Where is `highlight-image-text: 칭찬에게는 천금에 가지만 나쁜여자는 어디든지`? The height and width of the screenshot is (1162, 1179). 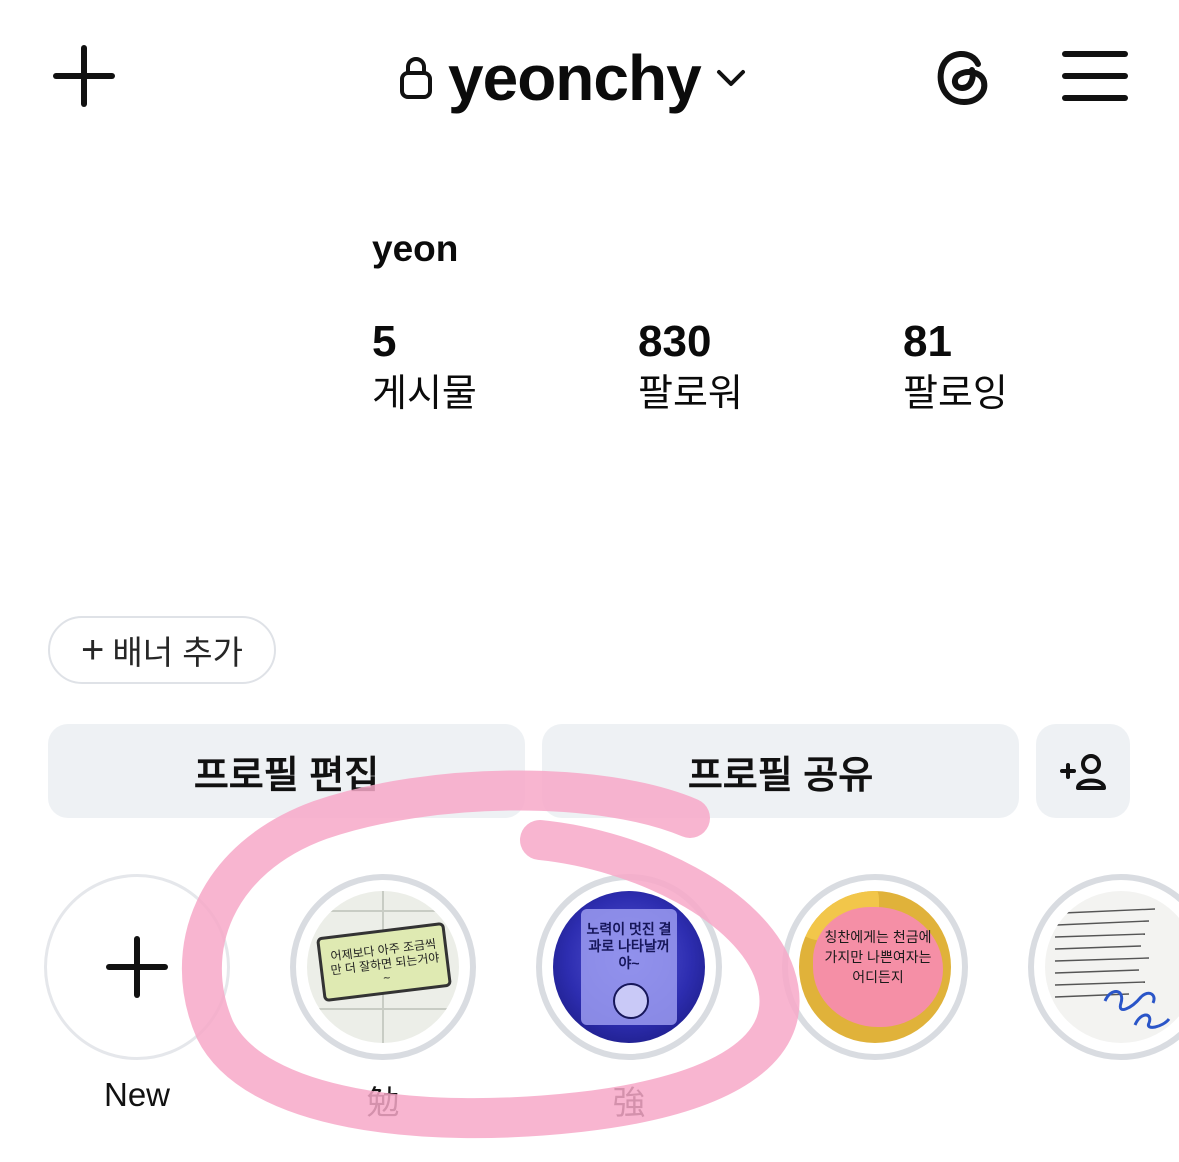 highlight-image-text: 칭찬에게는 천금에 가지만 나쁜여자는 어디든지 is located at coordinates (878, 957).